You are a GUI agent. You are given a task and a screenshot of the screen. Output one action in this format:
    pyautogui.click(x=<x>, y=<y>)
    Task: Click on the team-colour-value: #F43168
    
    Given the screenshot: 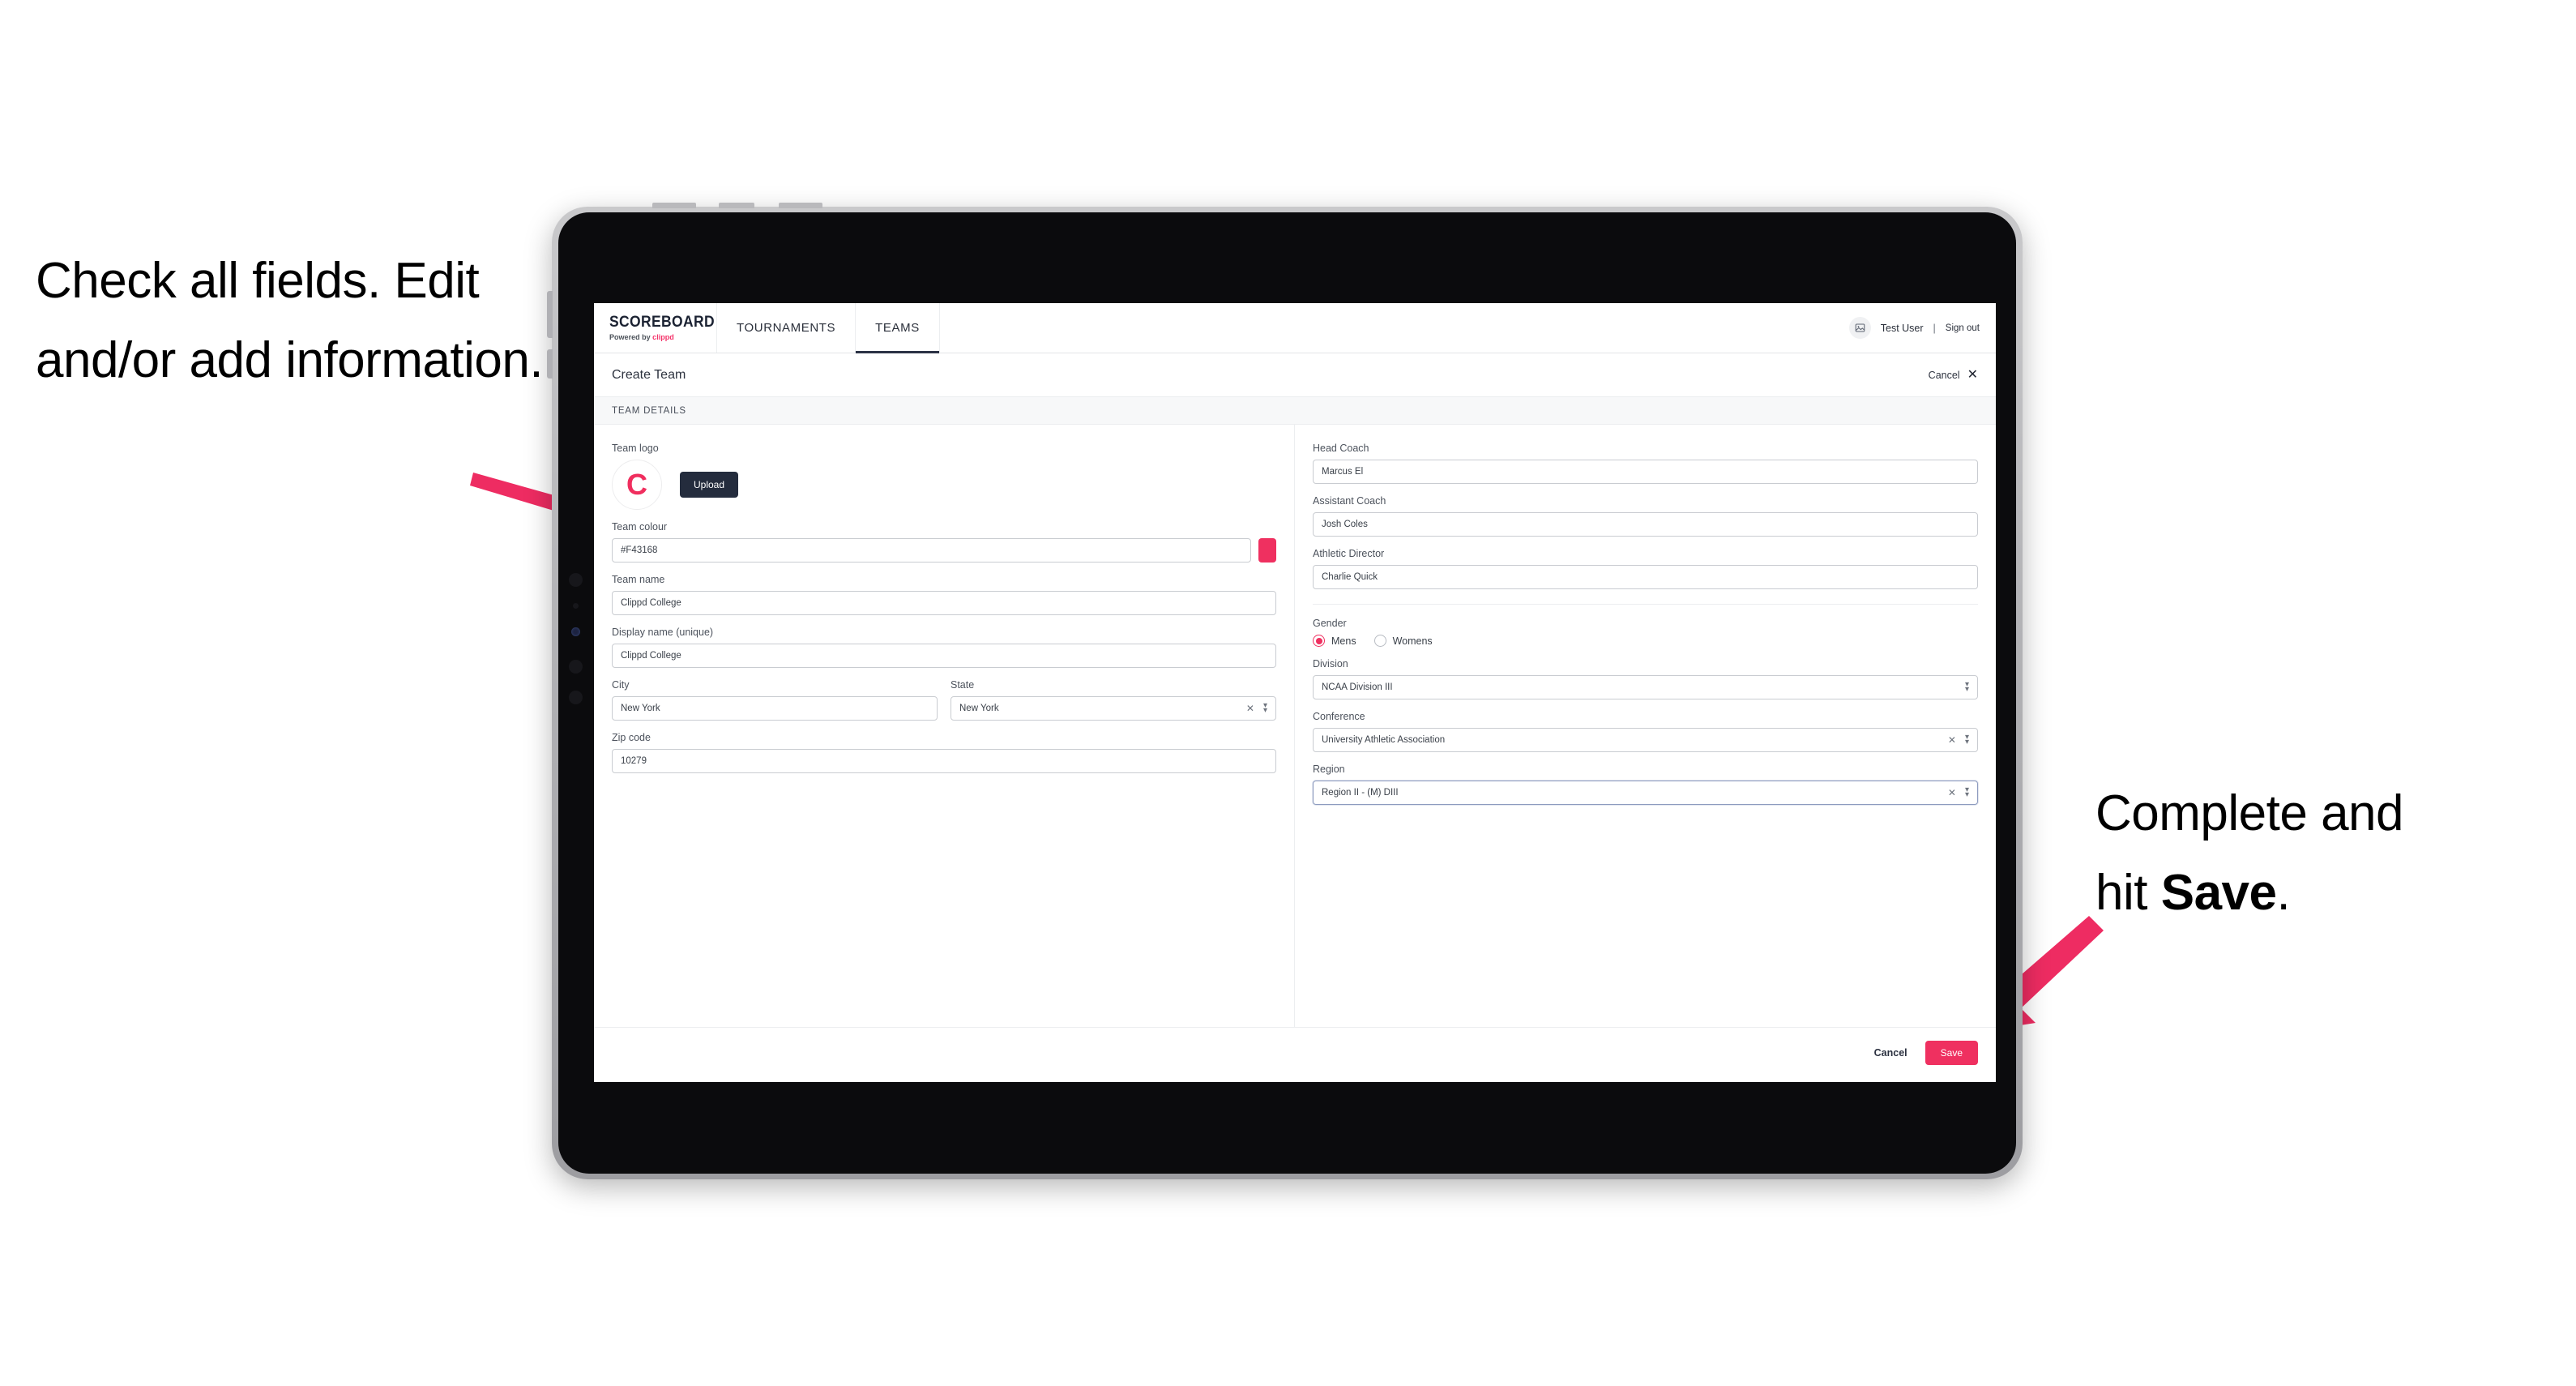 What is the action you would take?
    pyautogui.click(x=639, y=550)
    